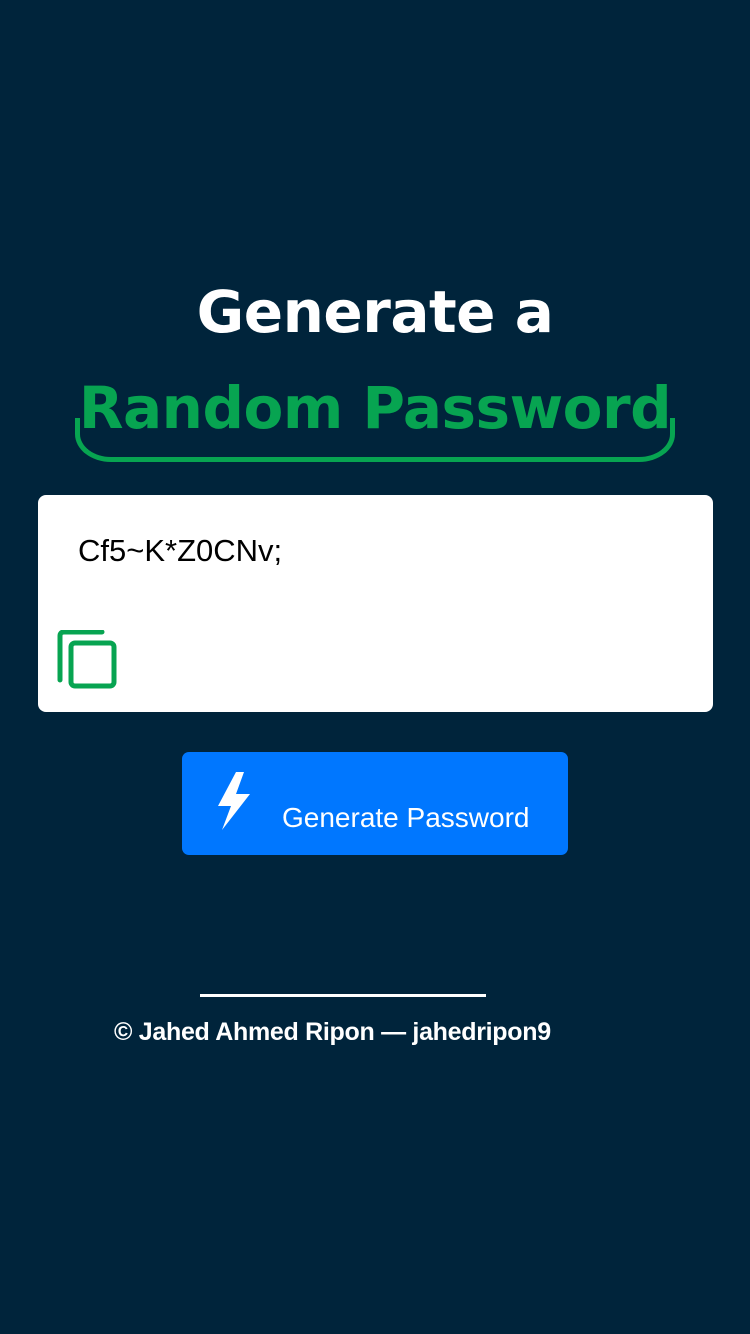  I want to click on generate-password-button: Generate Password, so click(375, 803).